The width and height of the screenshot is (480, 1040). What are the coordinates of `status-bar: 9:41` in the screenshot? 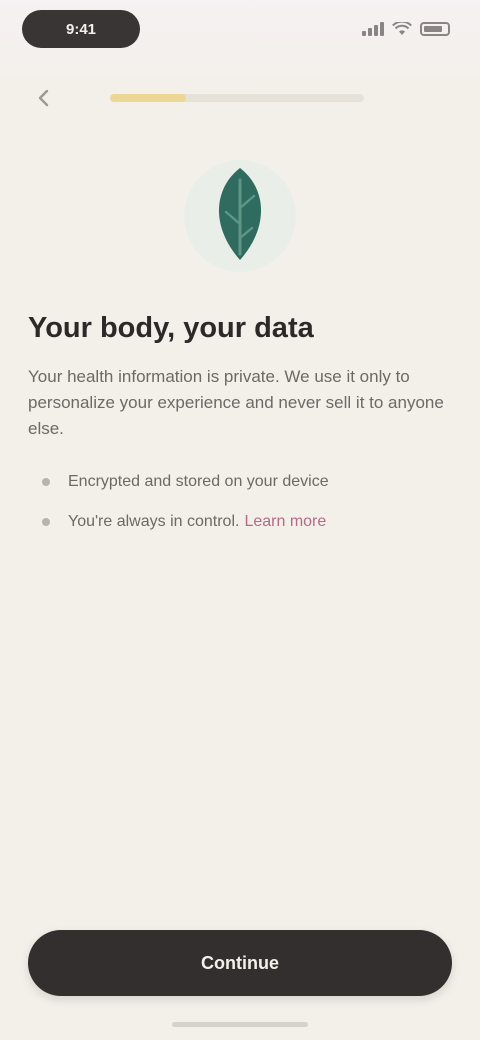 It's located at (240, 32).